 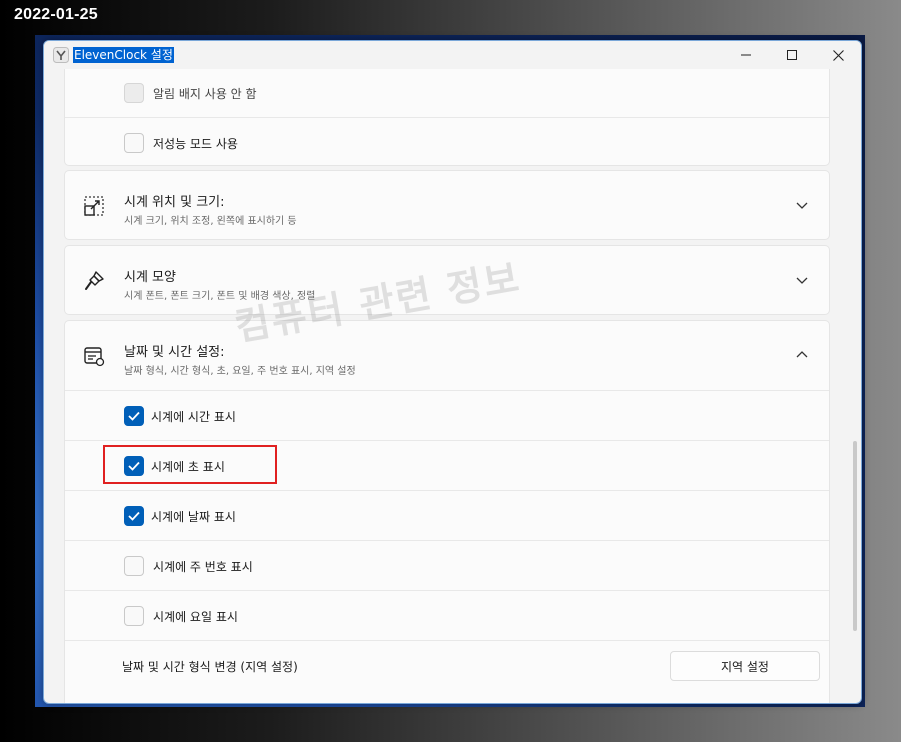 What do you see at coordinates (123, 55) in the screenshot?
I see `window-title: ElevenClock 설정` at bounding box center [123, 55].